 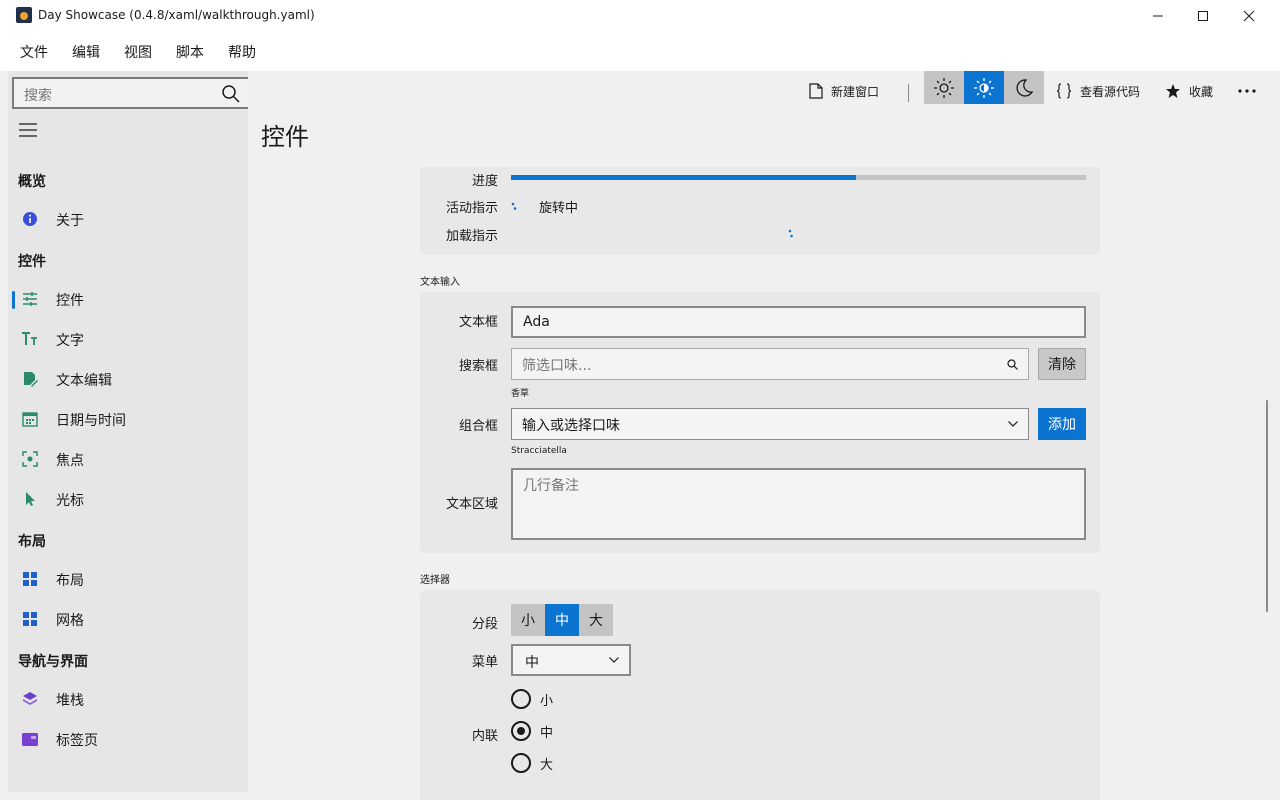 What do you see at coordinates (128, 579) in the screenshot?
I see `sidebar-item-layout: 布局` at bounding box center [128, 579].